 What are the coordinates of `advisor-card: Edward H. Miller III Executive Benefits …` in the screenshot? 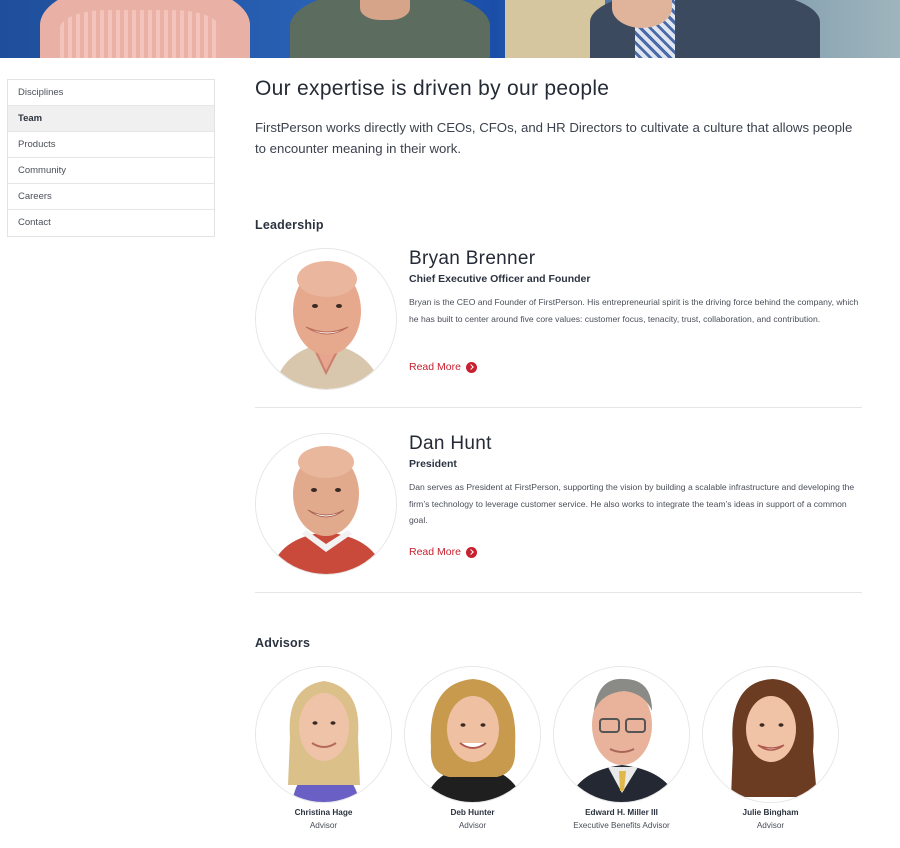 It's located at (621, 748).